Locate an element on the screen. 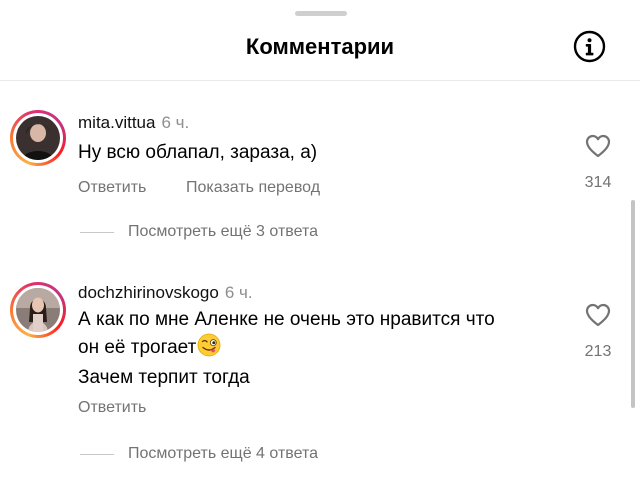  comment-line: Зачем терпит тогда is located at coordinates (164, 377).